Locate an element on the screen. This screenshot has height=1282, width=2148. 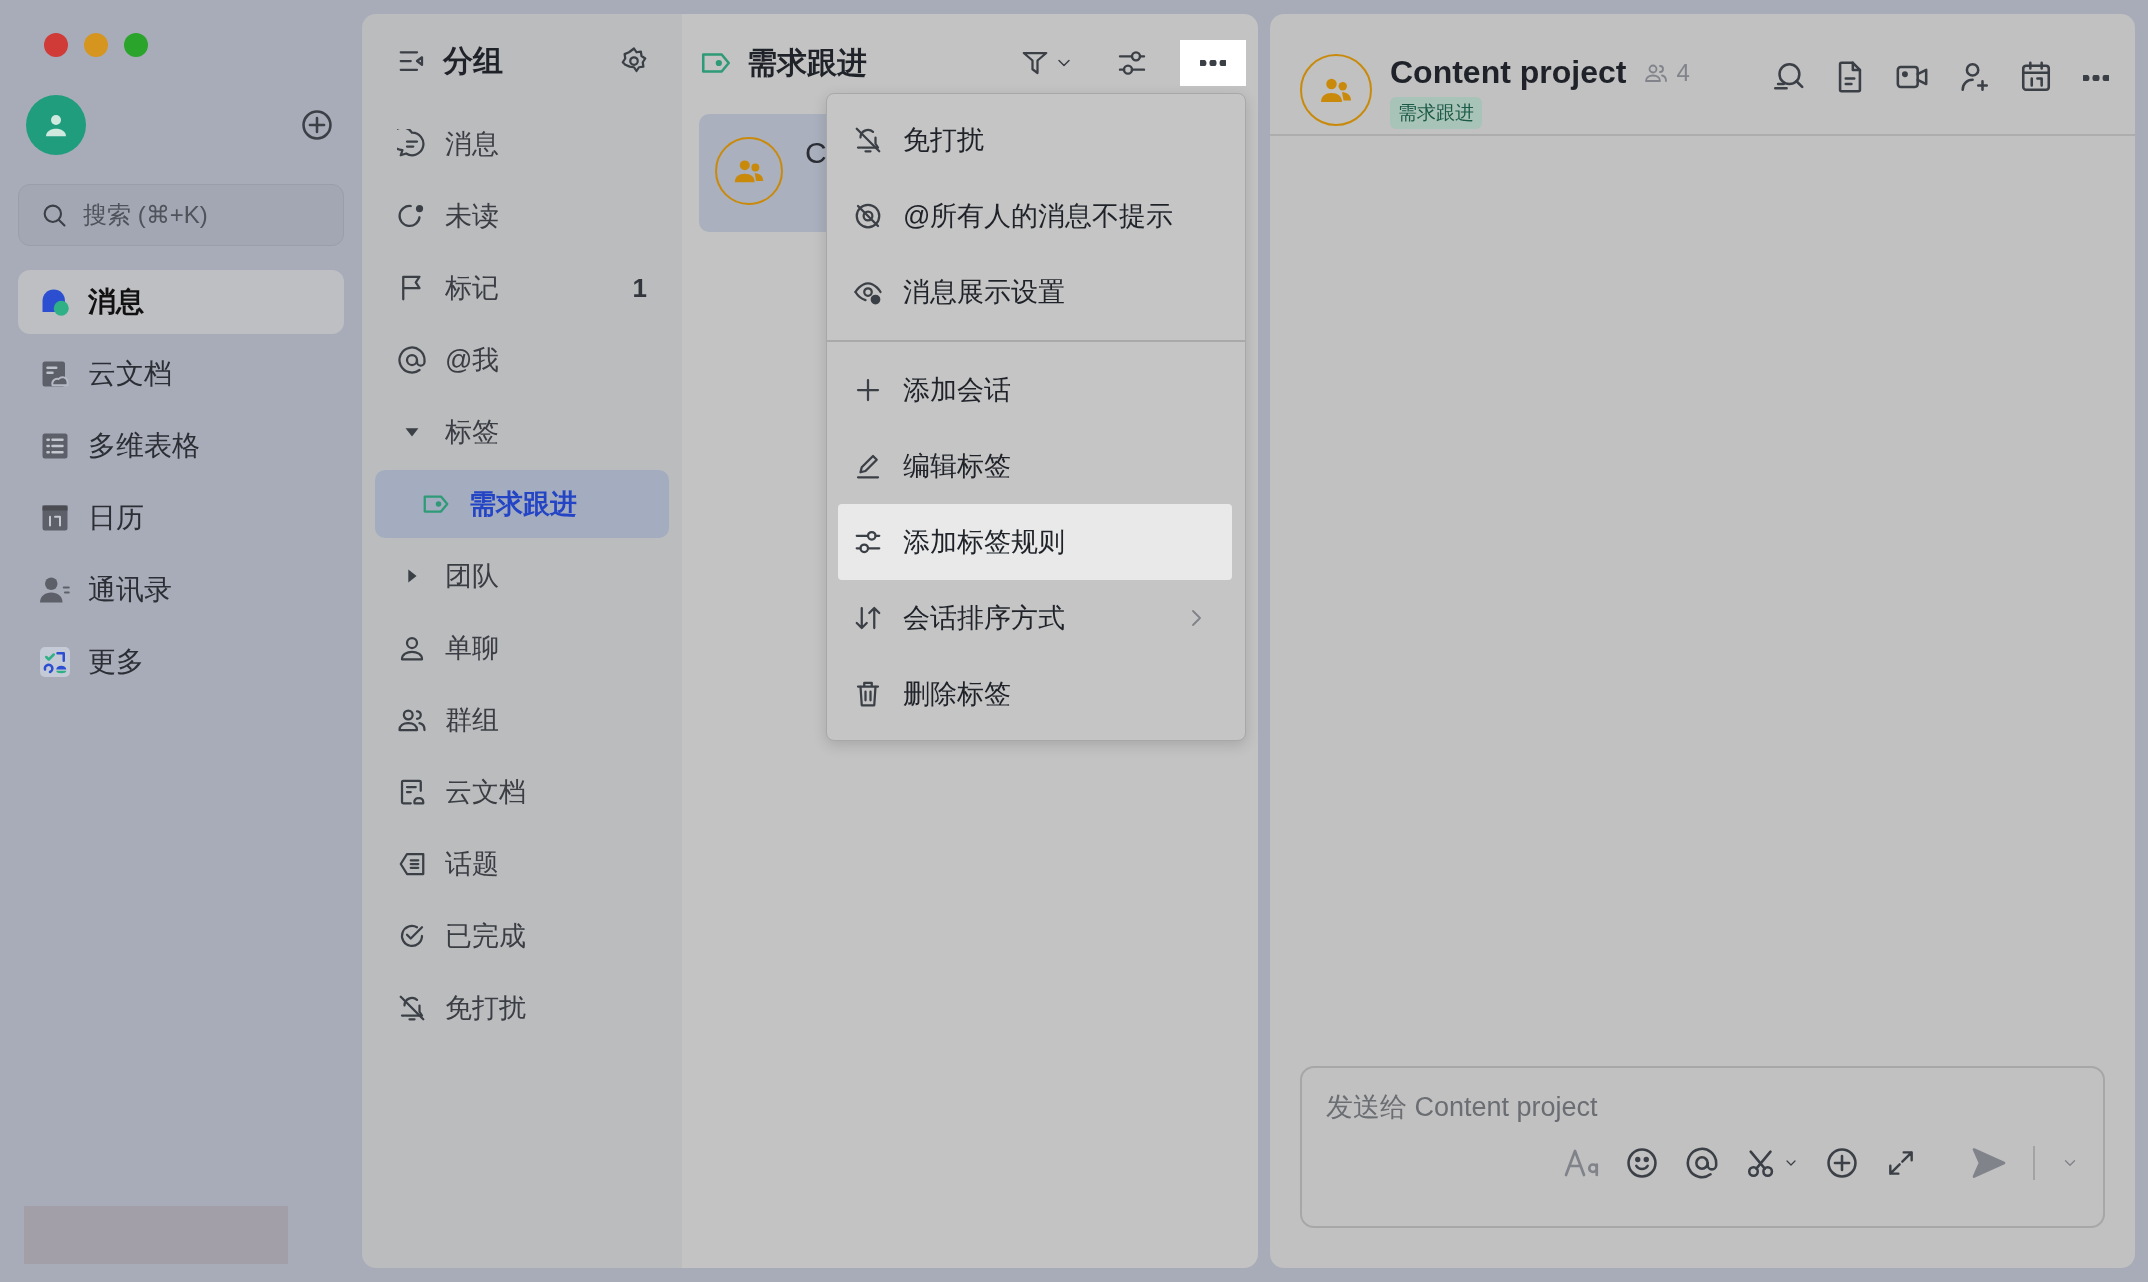
menu-item: 编辑标签 is located at coordinates (1035, 466).